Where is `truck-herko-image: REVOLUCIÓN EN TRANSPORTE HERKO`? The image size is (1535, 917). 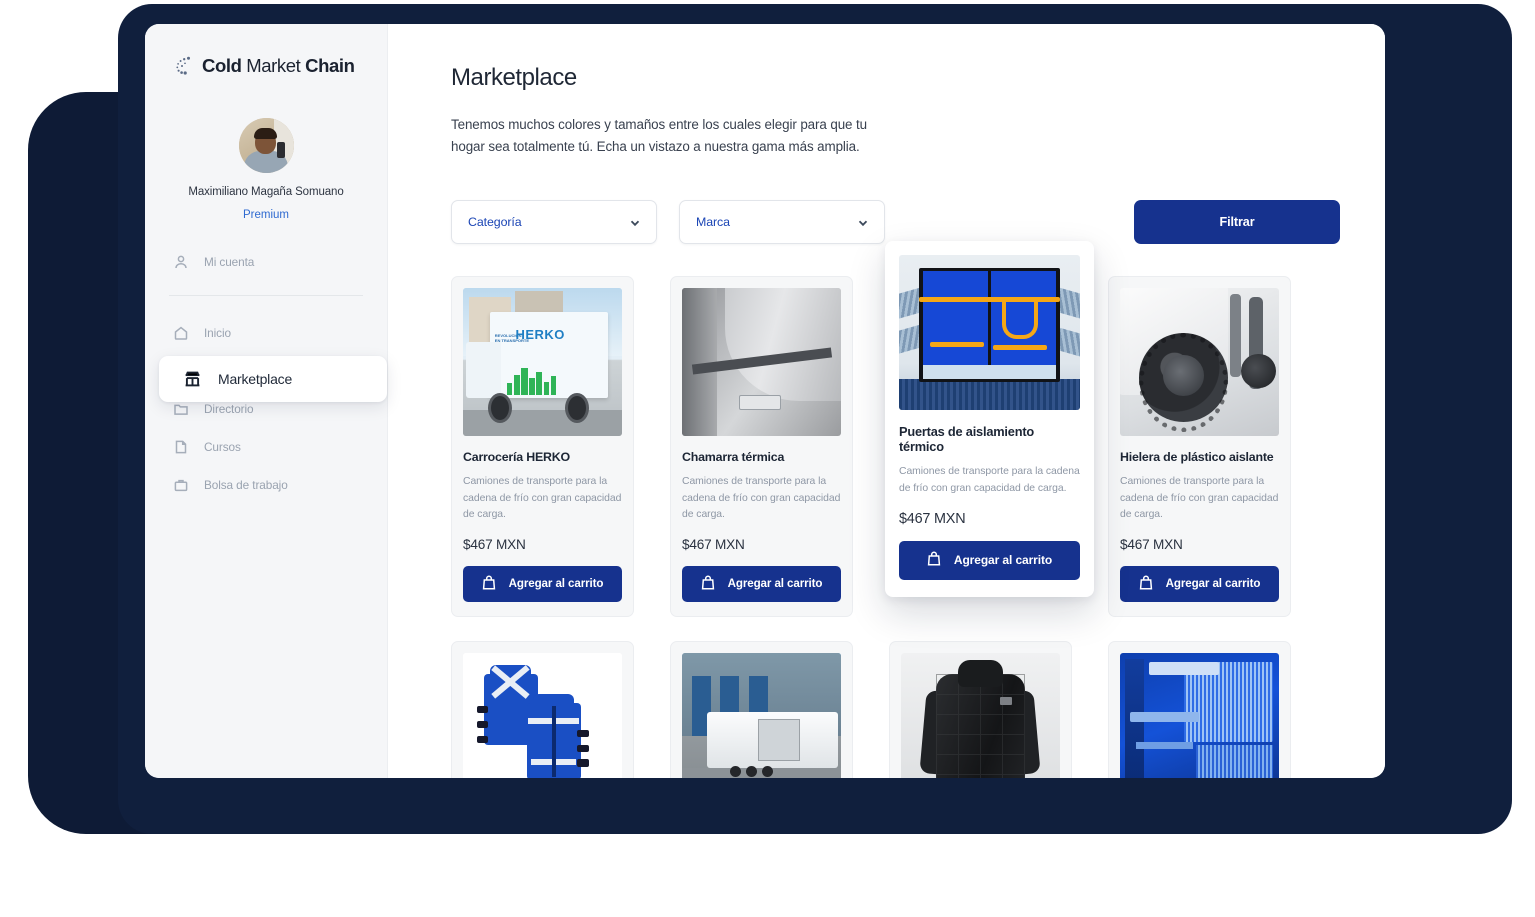 truck-herko-image: REVOLUCIÓN EN TRANSPORTE HERKO is located at coordinates (542, 362).